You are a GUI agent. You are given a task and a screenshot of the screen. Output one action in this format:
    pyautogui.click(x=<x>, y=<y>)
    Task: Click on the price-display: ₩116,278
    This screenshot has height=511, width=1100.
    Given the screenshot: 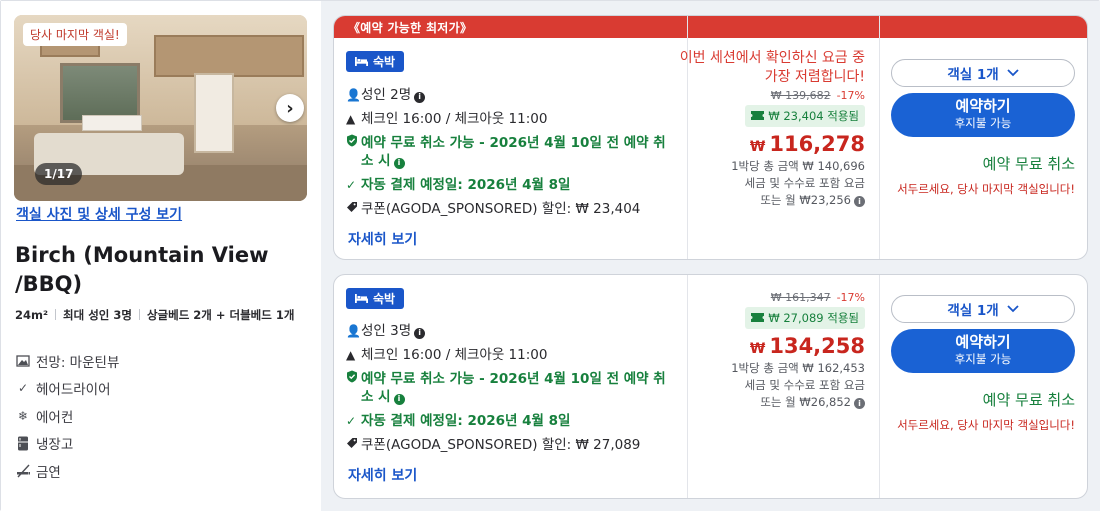 What is the action you would take?
    pyautogui.click(x=770, y=144)
    